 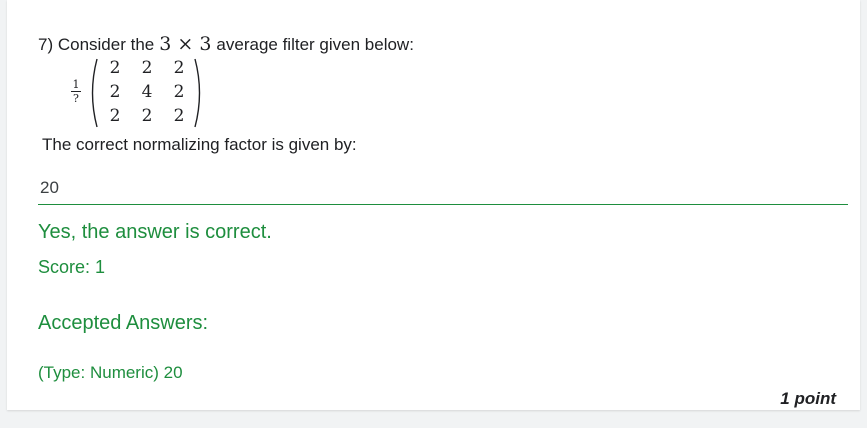 I want to click on answer-field-underline, so click(x=443, y=204).